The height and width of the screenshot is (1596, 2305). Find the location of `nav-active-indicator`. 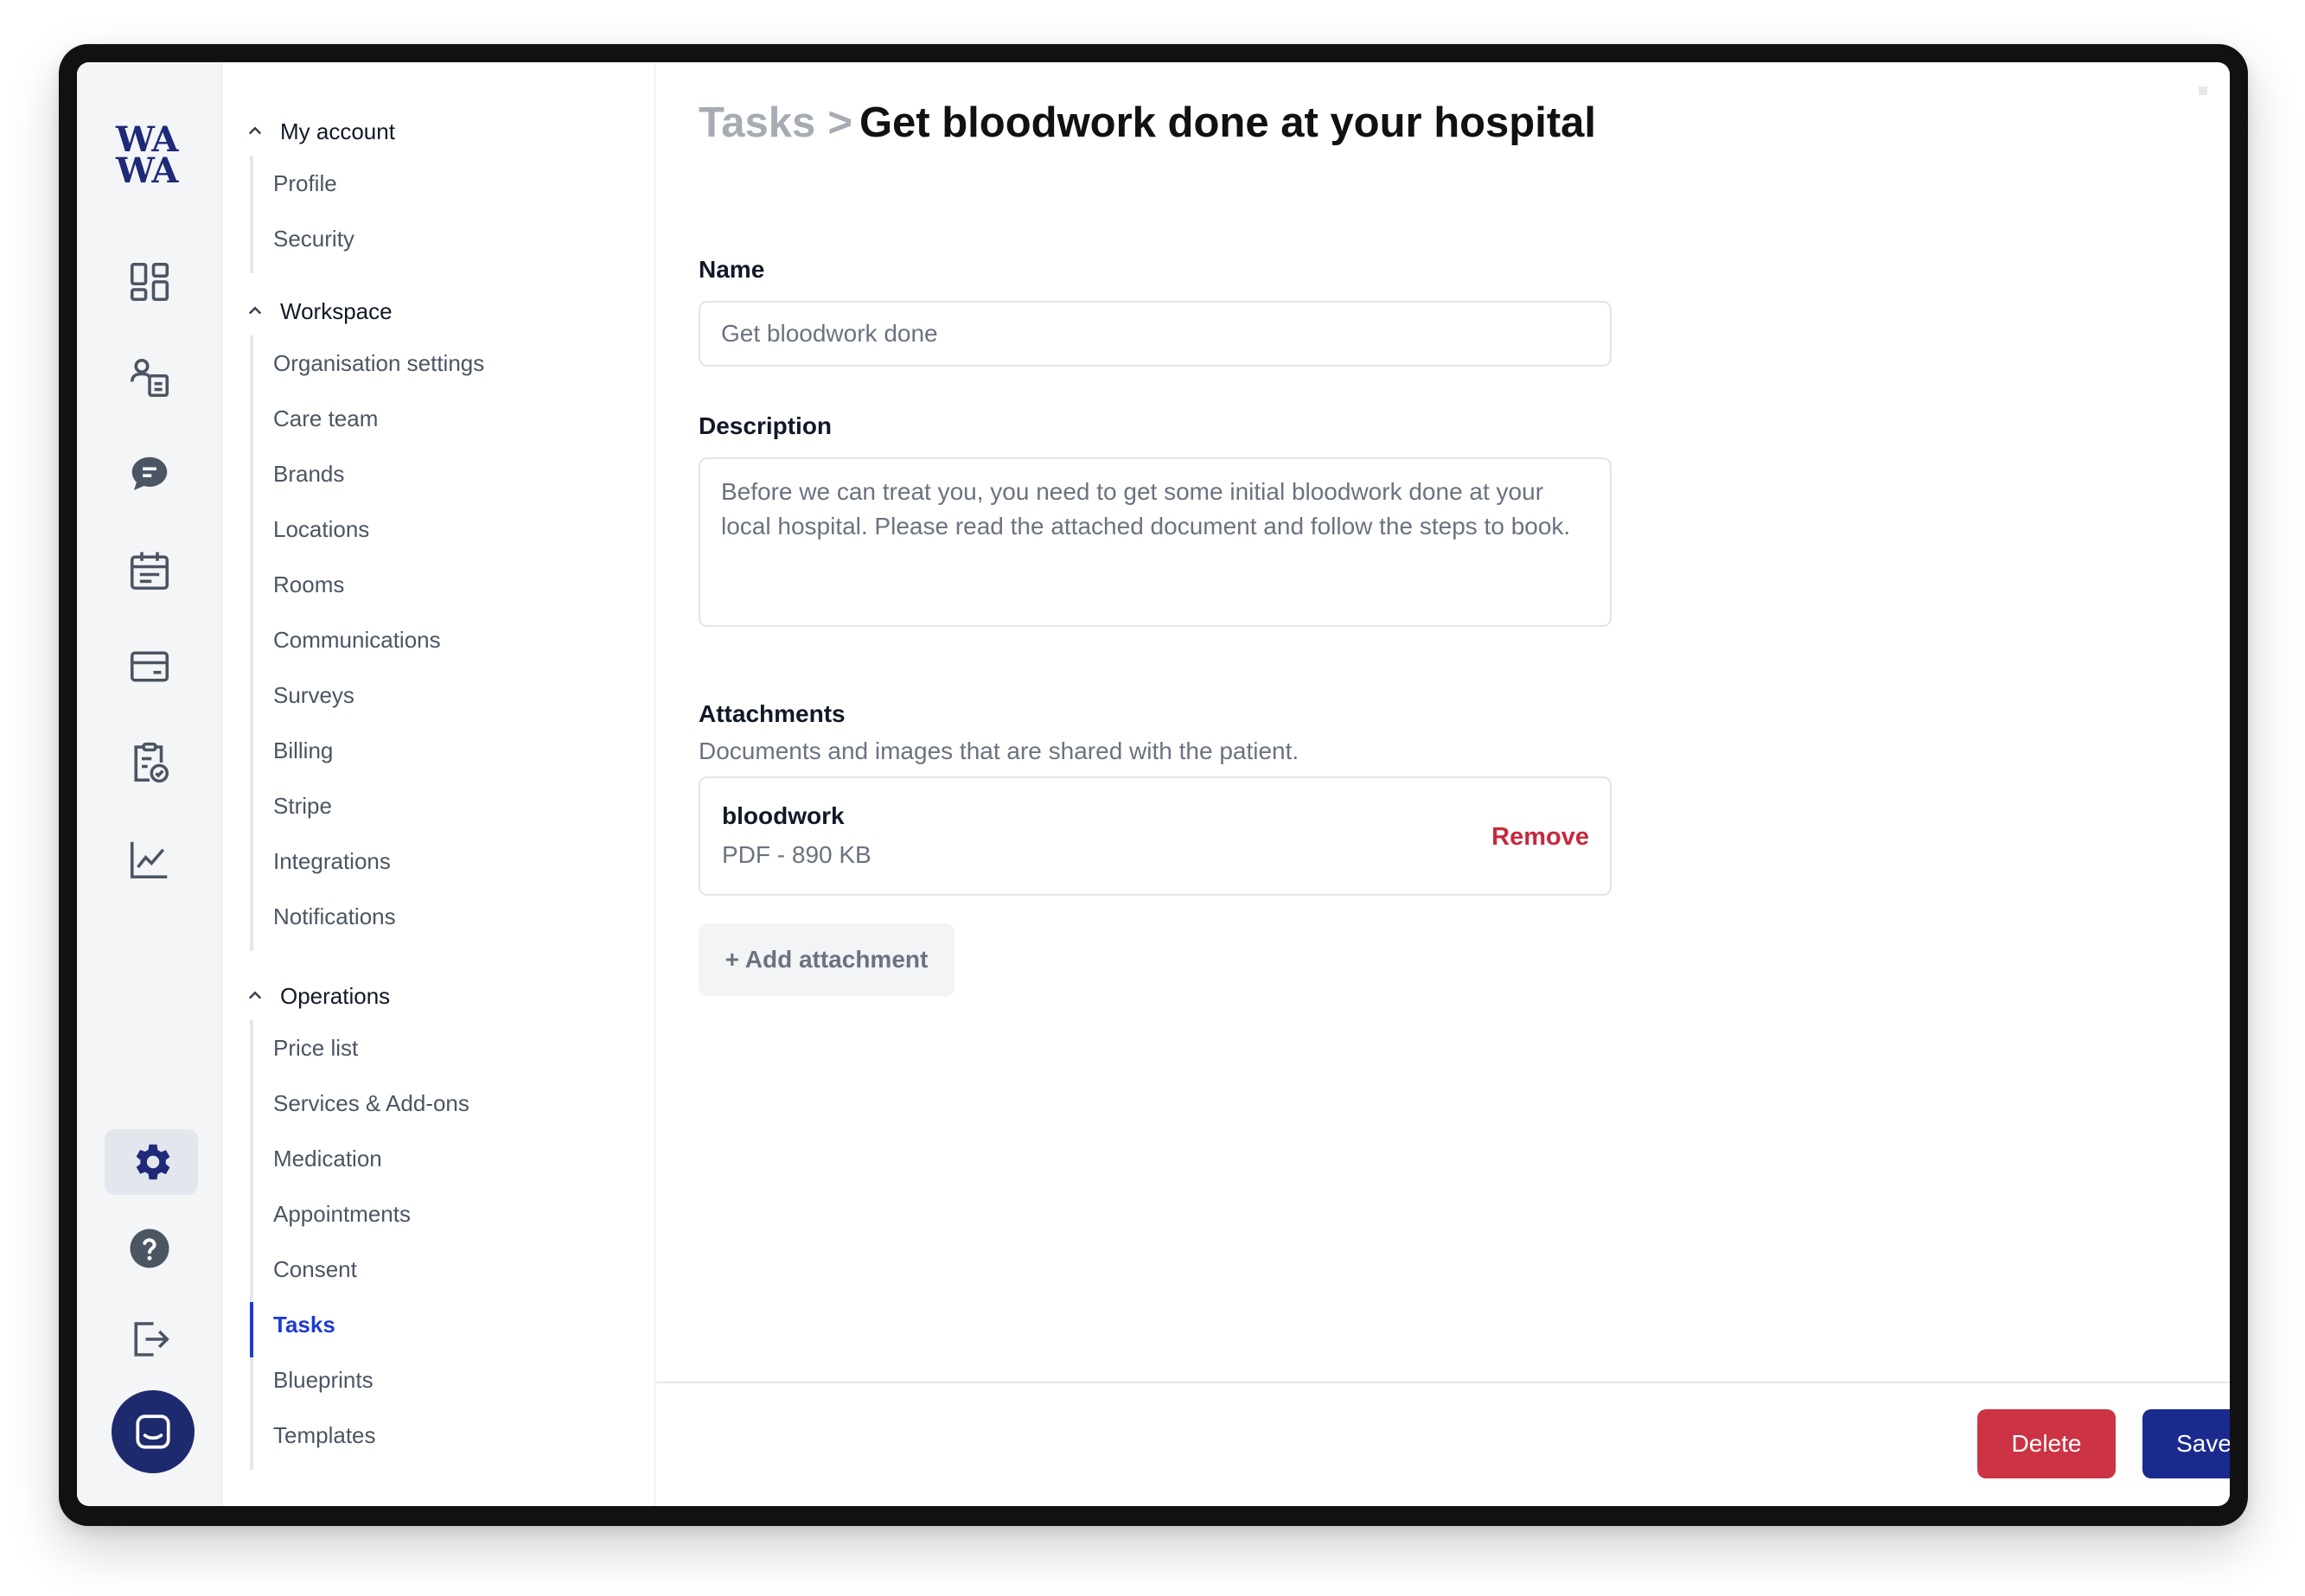

nav-active-indicator is located at coordinates (252, 1330).